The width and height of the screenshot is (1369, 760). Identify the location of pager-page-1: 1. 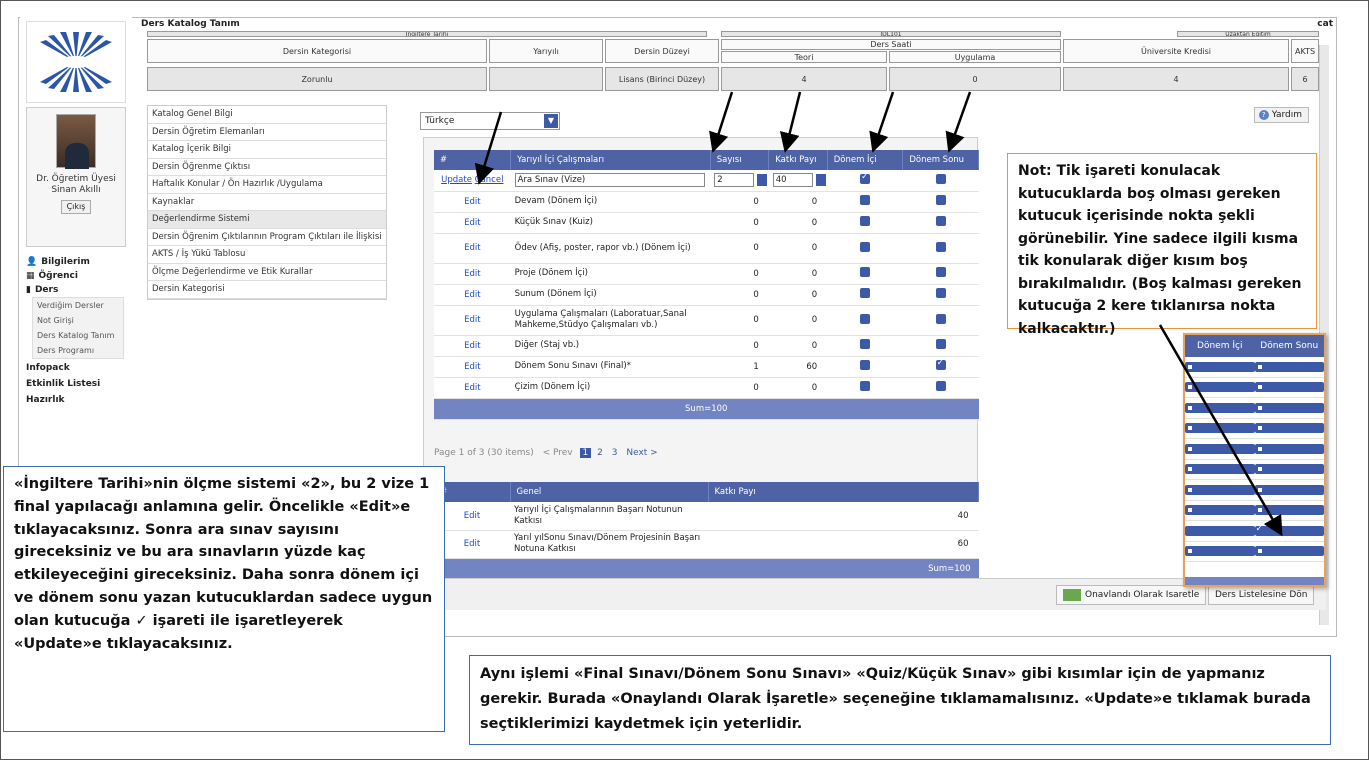
(585, 453).